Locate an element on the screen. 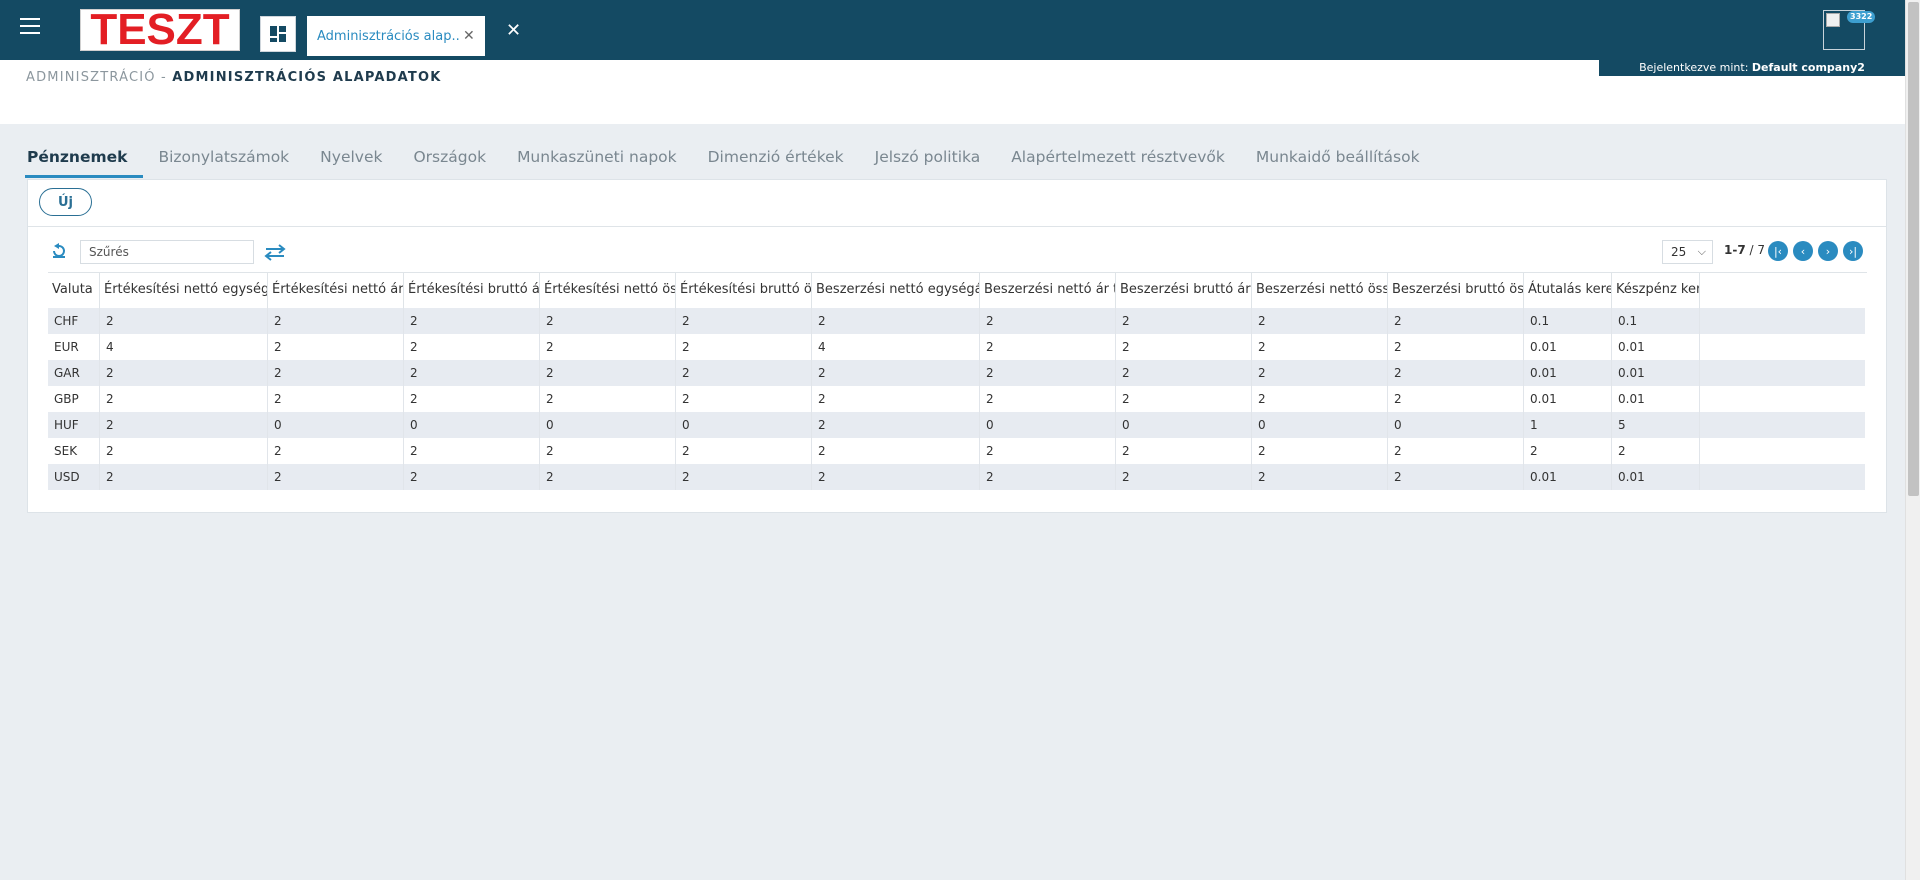  logged-in-bar: Bejelentkezve mint: Default company2 is located at coordinates (1752, 68).